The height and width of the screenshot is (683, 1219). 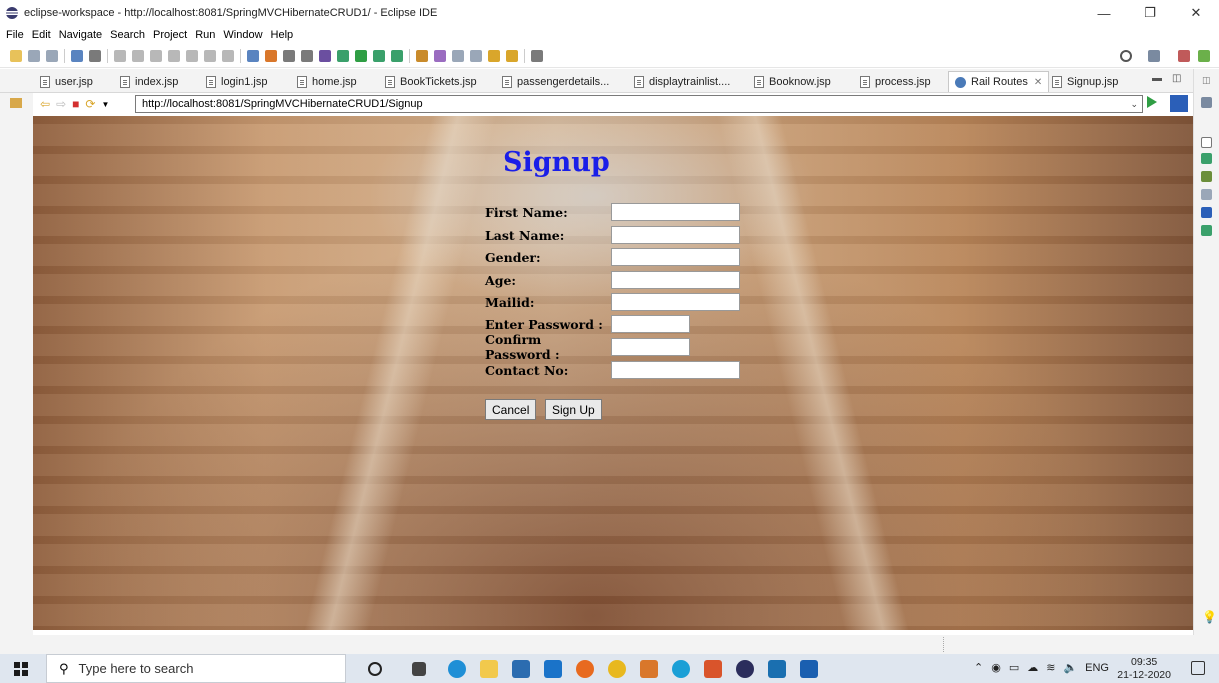 I want to click on notification-icon, so click(x=1198, y=668).